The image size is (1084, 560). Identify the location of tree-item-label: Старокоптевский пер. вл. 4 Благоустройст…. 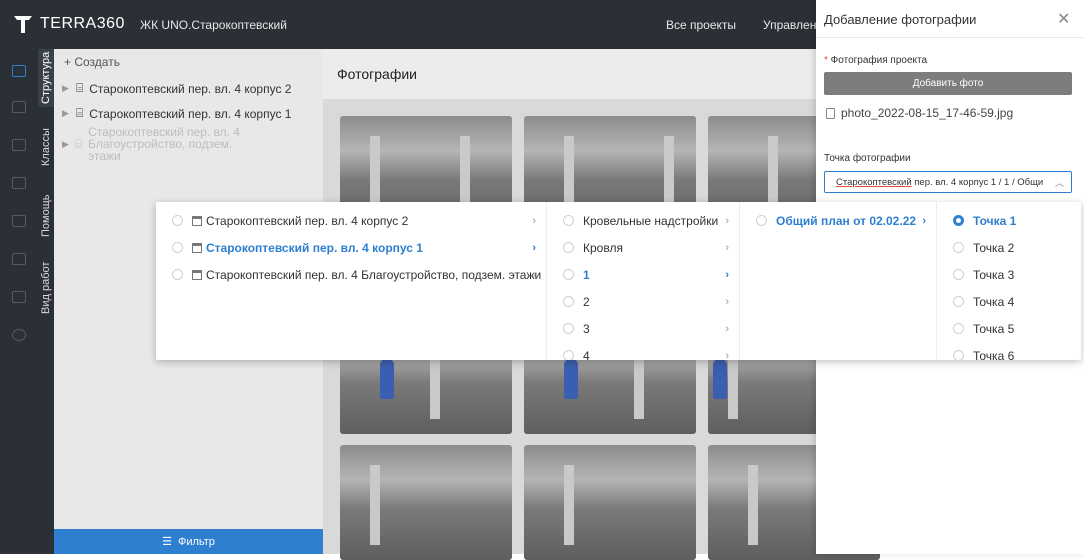
(164, 144).